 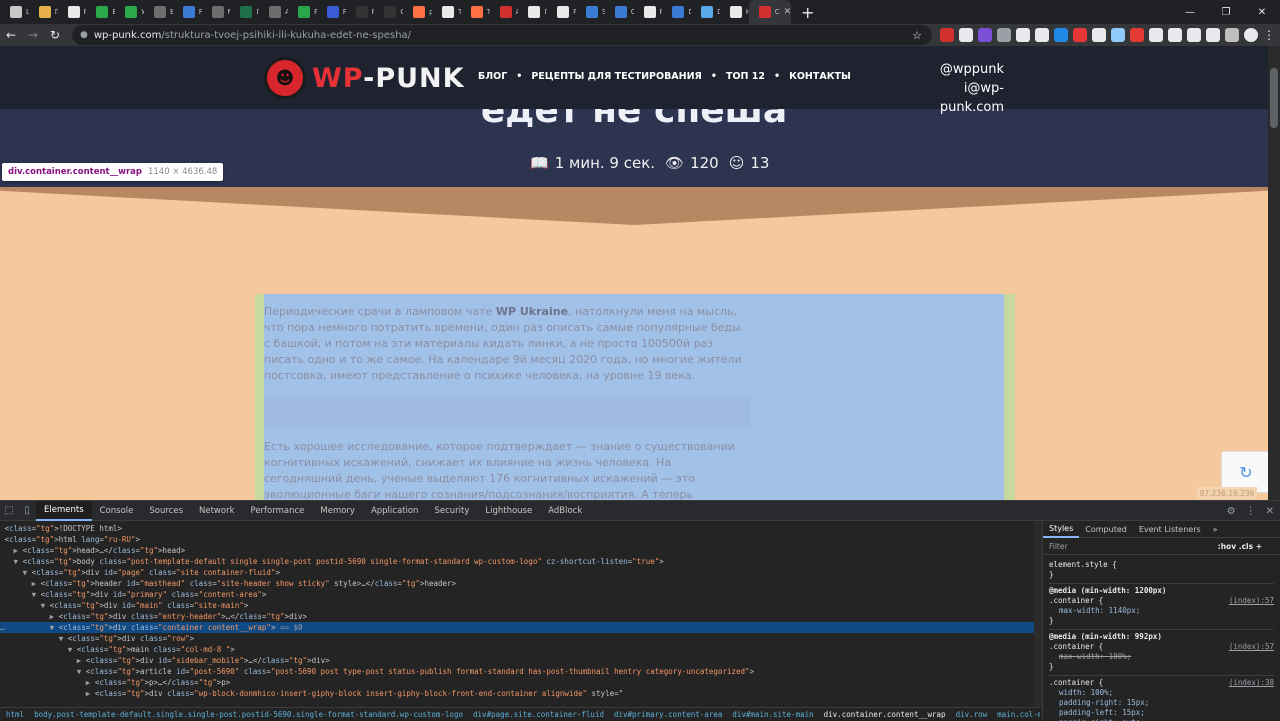 I want to click on restore-icon: ❐, so click(x=1226, y=12).